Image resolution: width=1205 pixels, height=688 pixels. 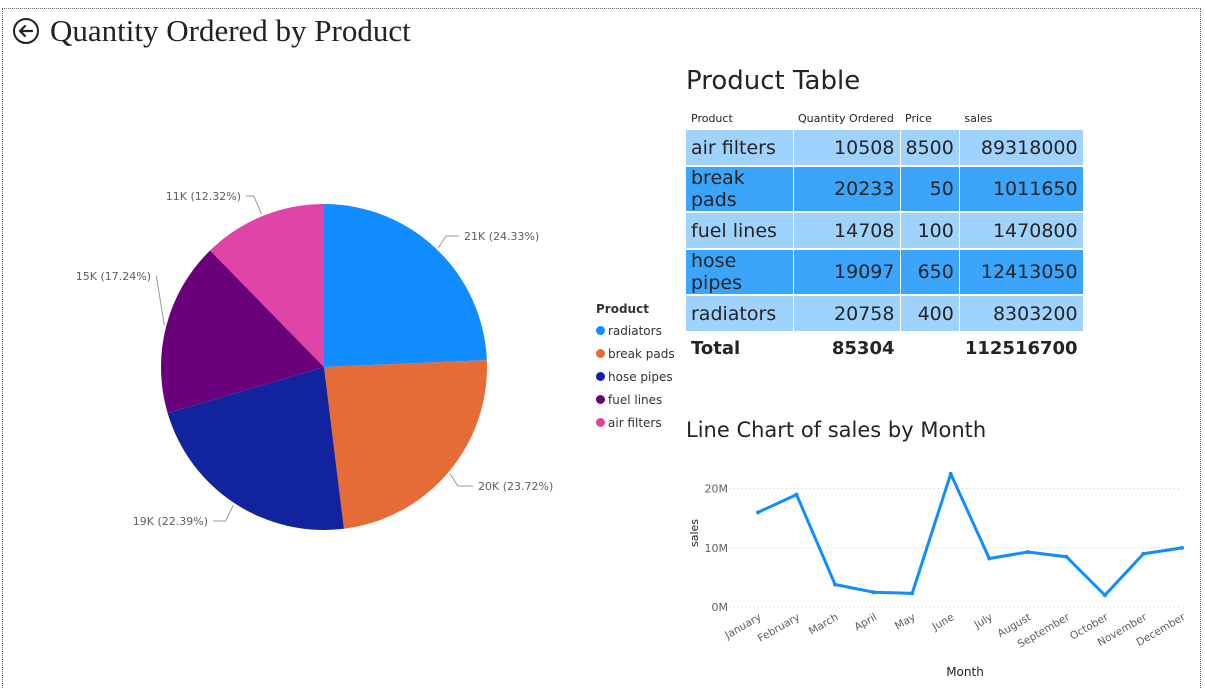 What do you see at coordinates (720, 607) in the screenshot?
I see `y-tick-label: 0M` at bounding box center [720, 607].